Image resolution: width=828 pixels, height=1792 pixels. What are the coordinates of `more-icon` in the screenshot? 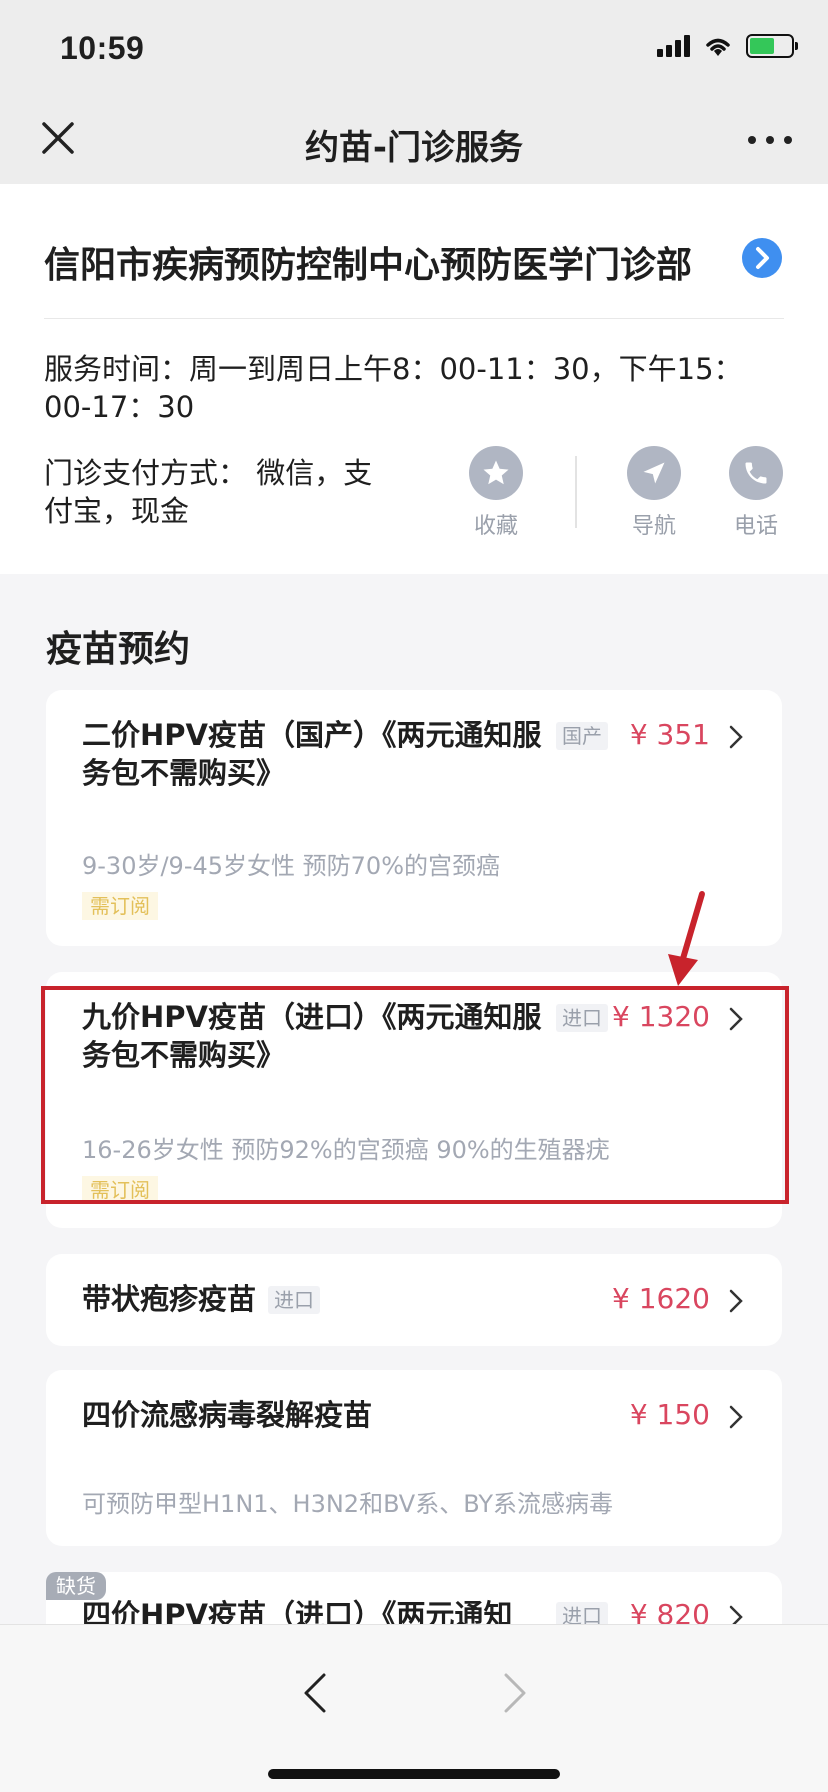 It's located at (770, 140).